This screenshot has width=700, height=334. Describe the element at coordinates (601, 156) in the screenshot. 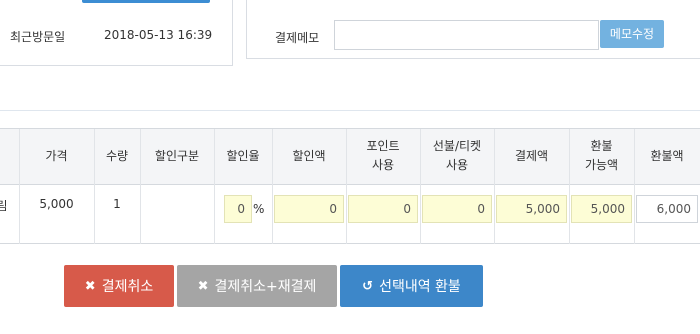

I see `header-refundable: 환불 가능액` at that location.